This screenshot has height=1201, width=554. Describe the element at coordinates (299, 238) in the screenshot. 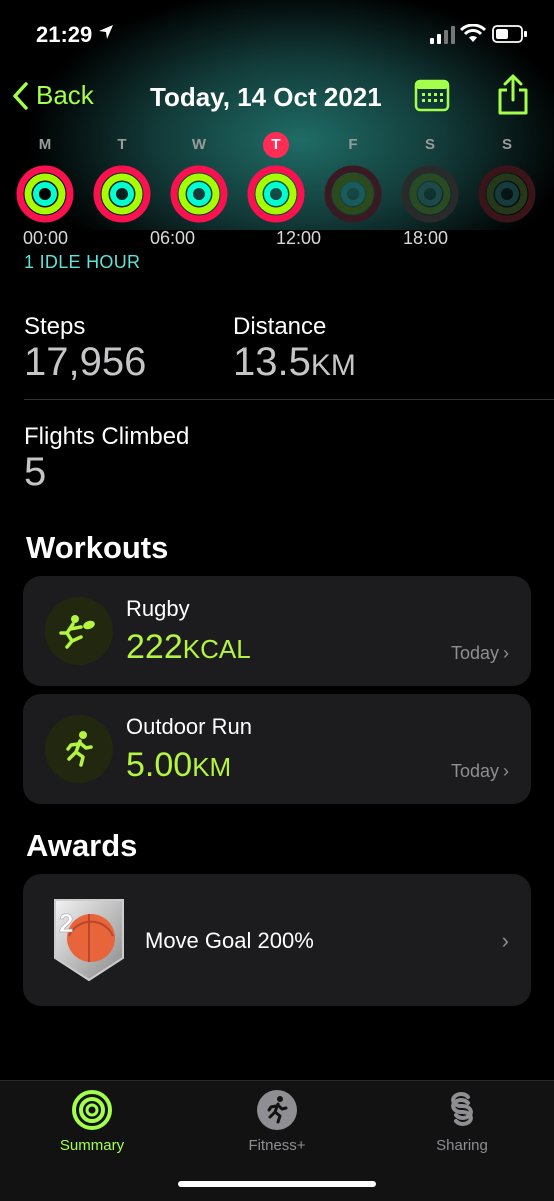

I see `timeline-label: 12:00` at that location.